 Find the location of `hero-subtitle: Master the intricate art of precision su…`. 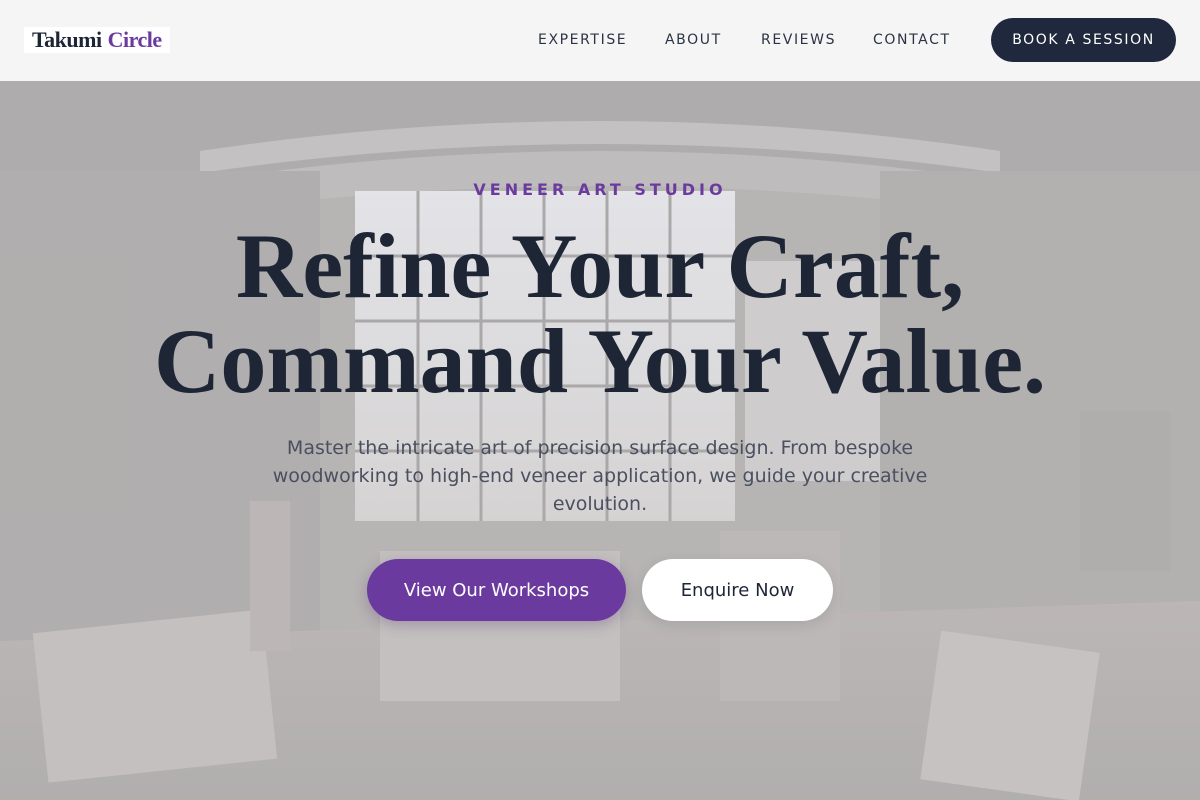

hero-subtitle: Master the intricate art of precision su… is located at coordinates (600, 476).